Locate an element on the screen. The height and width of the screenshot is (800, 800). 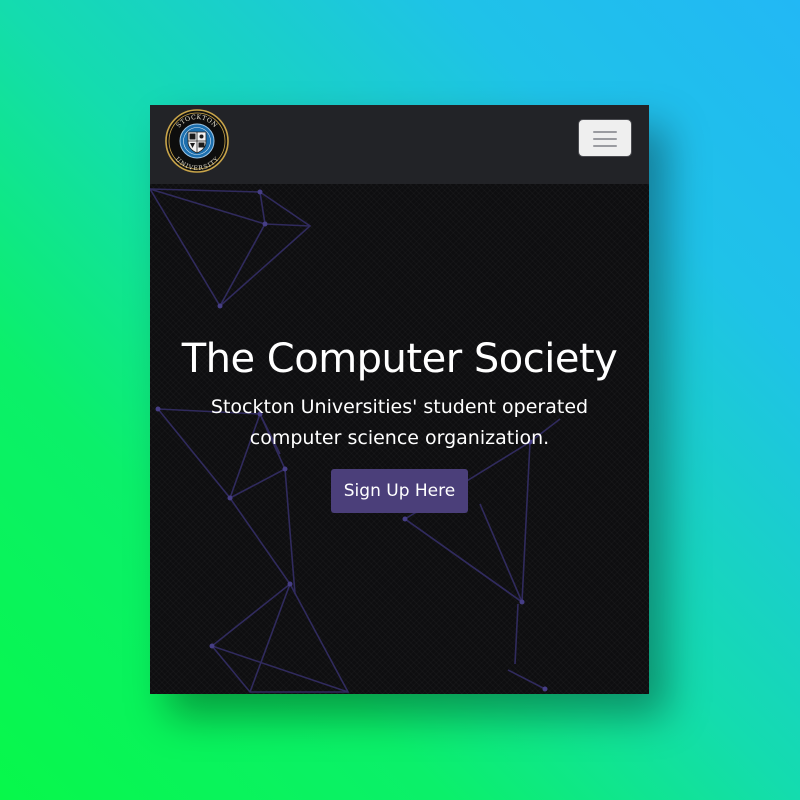
navbar-toggler-button is located at coordinates (605, 138).